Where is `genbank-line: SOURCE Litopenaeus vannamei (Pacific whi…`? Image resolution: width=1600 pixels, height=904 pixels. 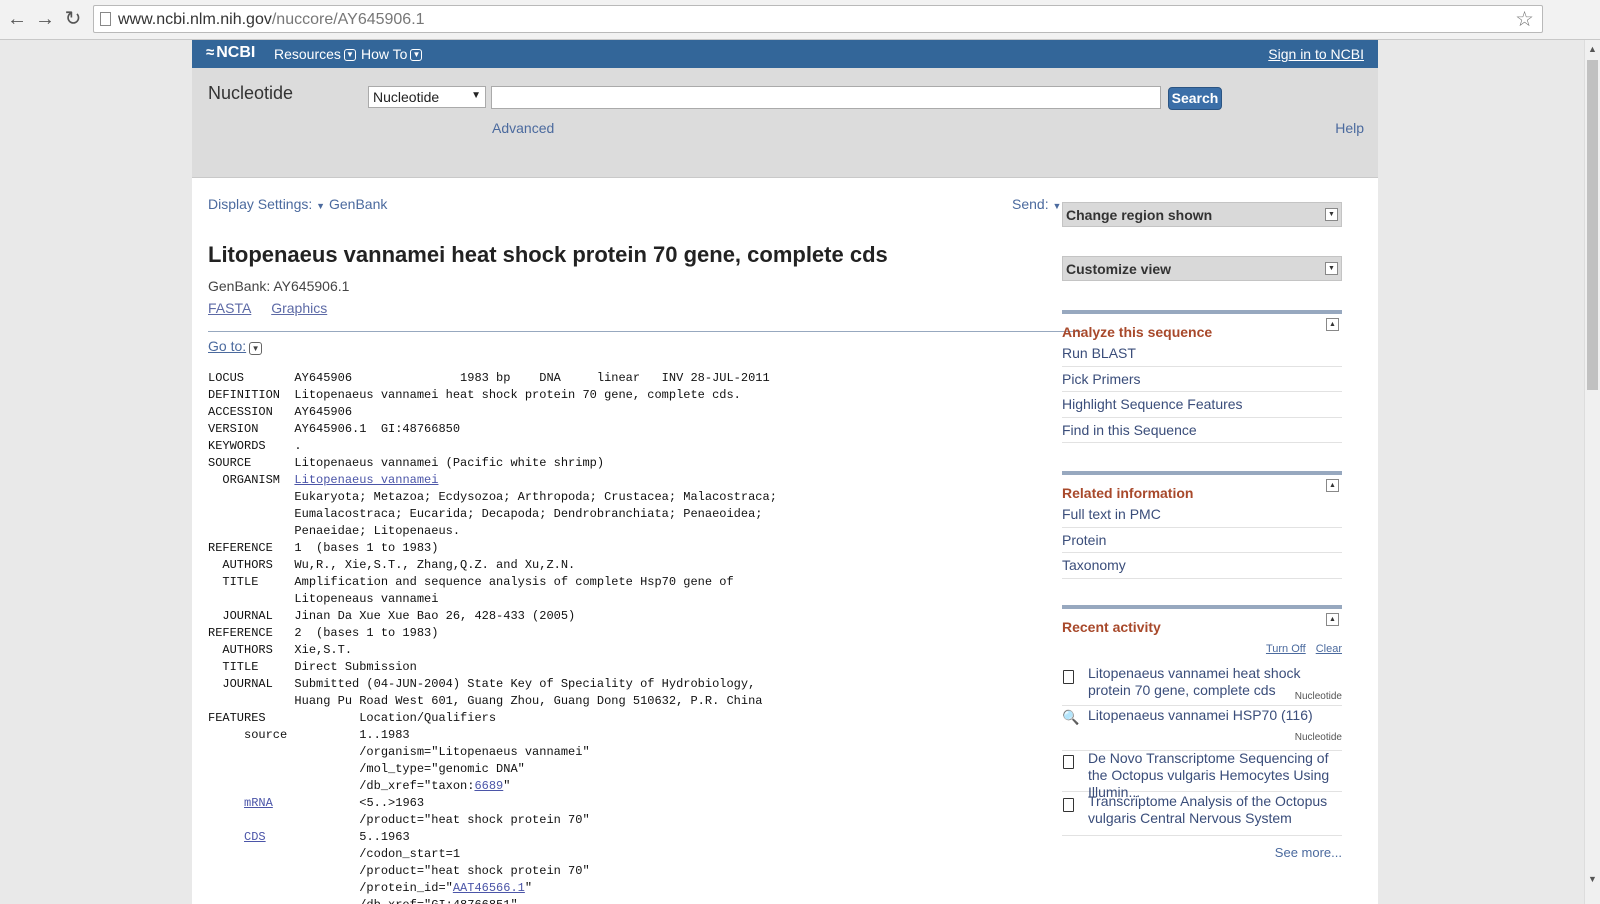
genbank-line: SOURCE Litopenaeus vannamei (Pacific whi… is located at coordinates (406, 463).